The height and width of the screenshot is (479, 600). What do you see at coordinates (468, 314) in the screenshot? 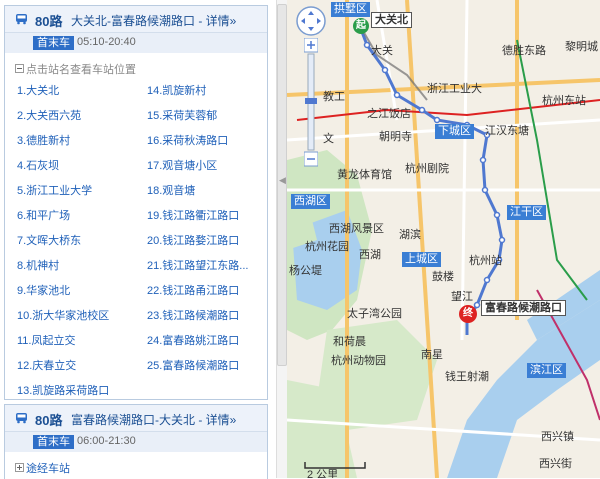
I see `end-marker-icon: 终` at bounding box center [468, 314].